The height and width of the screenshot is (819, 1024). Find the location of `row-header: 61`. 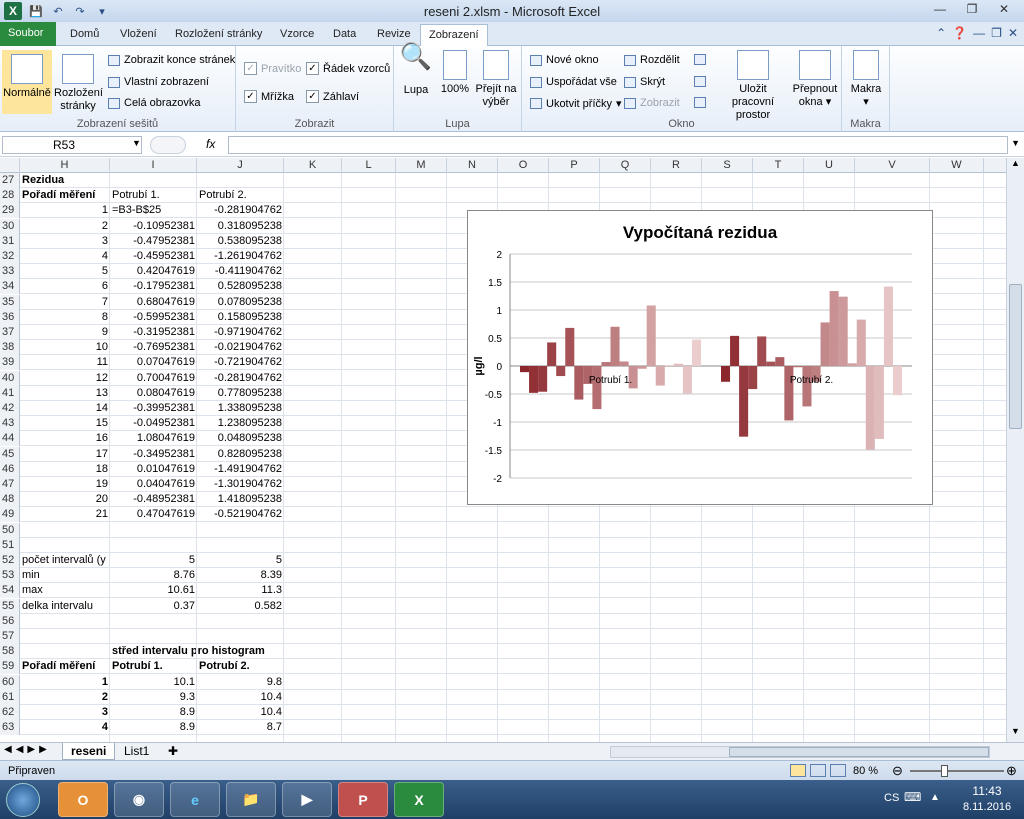

row-header: 61 is located at coordinates (10, 697).